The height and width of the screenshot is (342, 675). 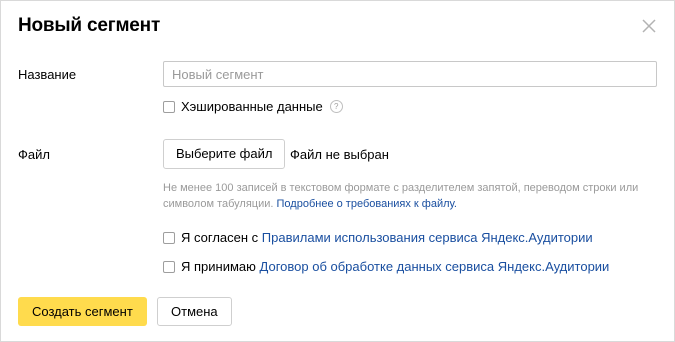 What do you see at coordinates (410, 74) in the screenshot?
I see `segment-name-input` at bounding box center [410, 74].